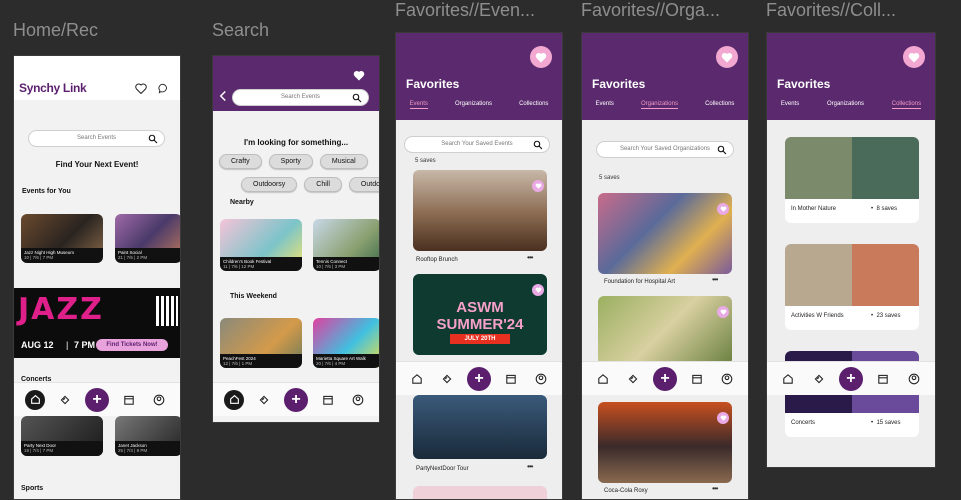 The width and height of the screenshot is (961, 500). I want to click on fav-tabs: Events Organizations Collections, so click(479, 105).